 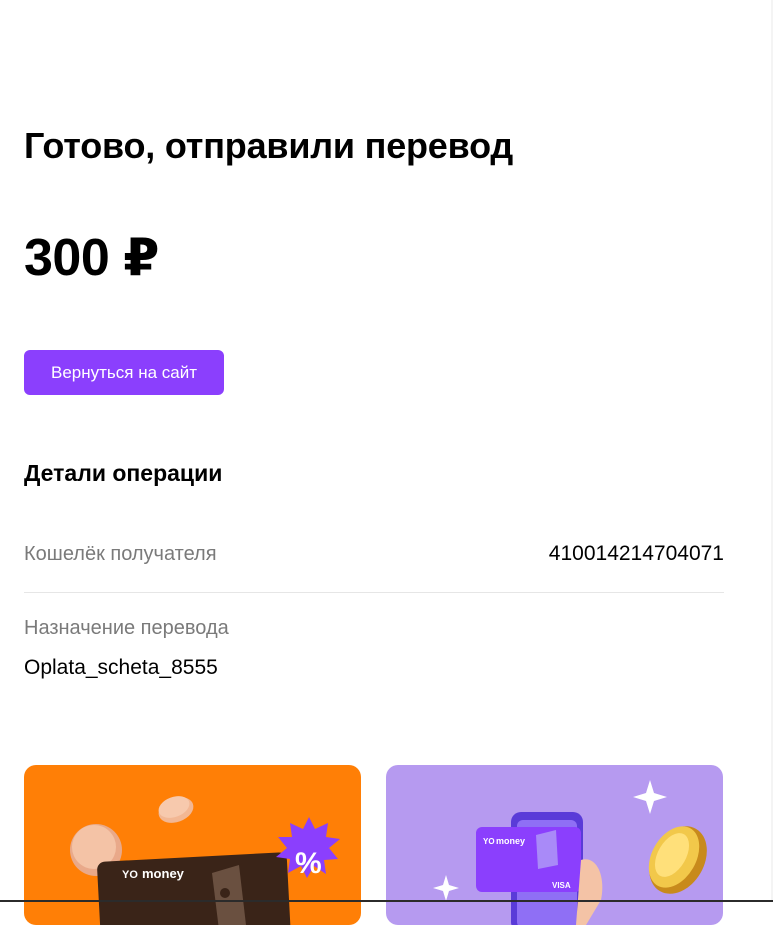 What do you see at coordinates (510, 841) in the screenshot?
I see `svg-text: money` at bounding box center [510, 841].